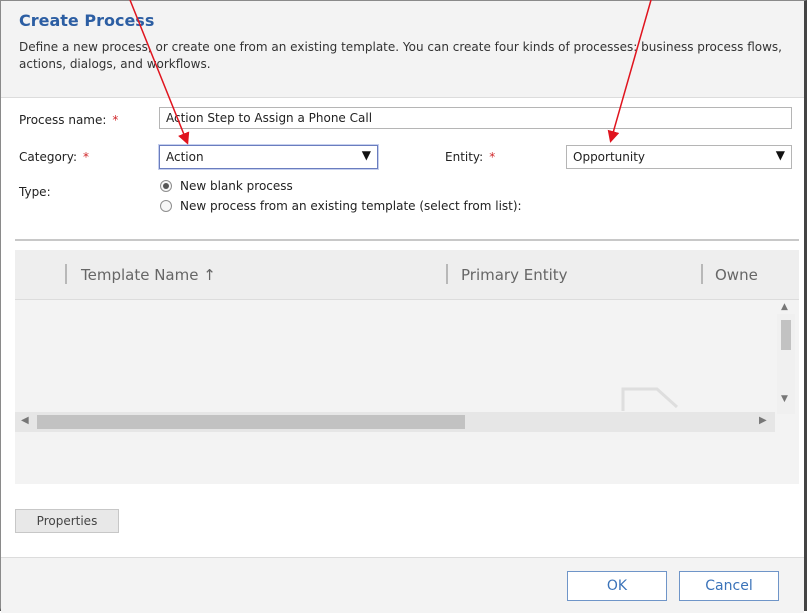 This screenshot has height=614, width=810. I want to click on scroll-right-icon: ▶, so click(763, 420).